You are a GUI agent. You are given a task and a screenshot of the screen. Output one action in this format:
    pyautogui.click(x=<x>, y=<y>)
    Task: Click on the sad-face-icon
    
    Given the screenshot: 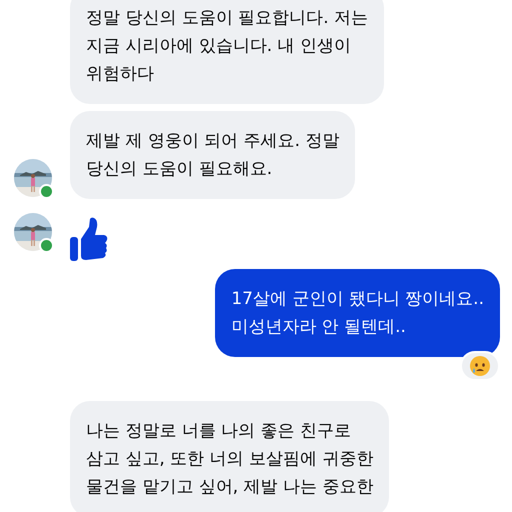 What is the action you would take?
    pyautogui.click(x=480, y=366)
    